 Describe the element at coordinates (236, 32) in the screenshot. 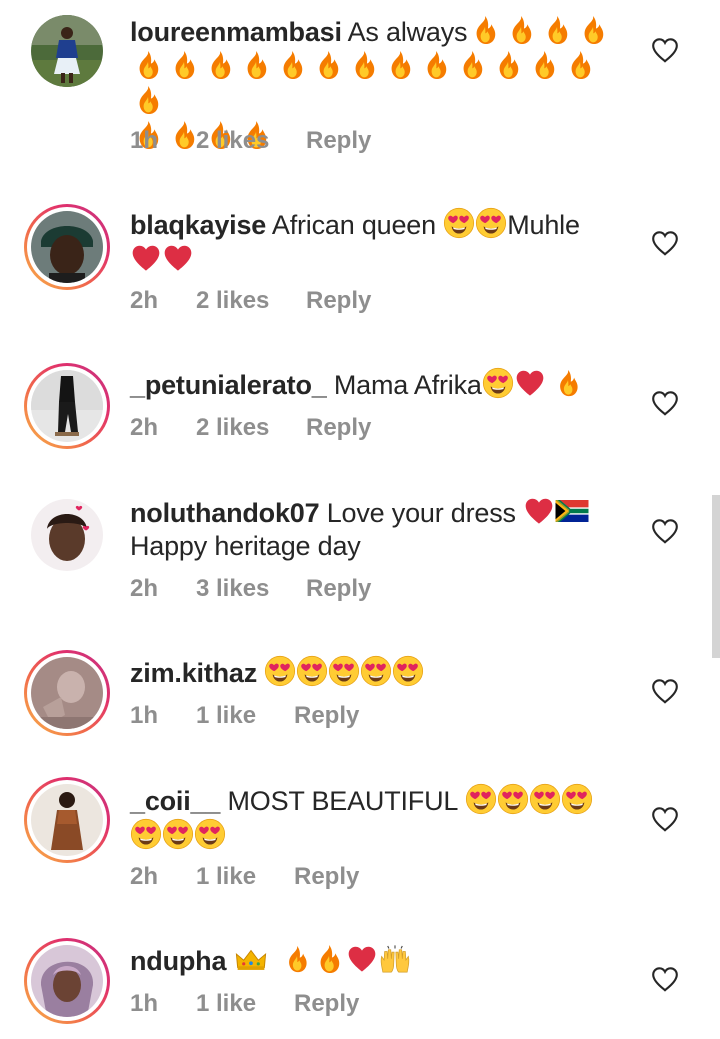

I see `username: loureenmambasi` at that location.